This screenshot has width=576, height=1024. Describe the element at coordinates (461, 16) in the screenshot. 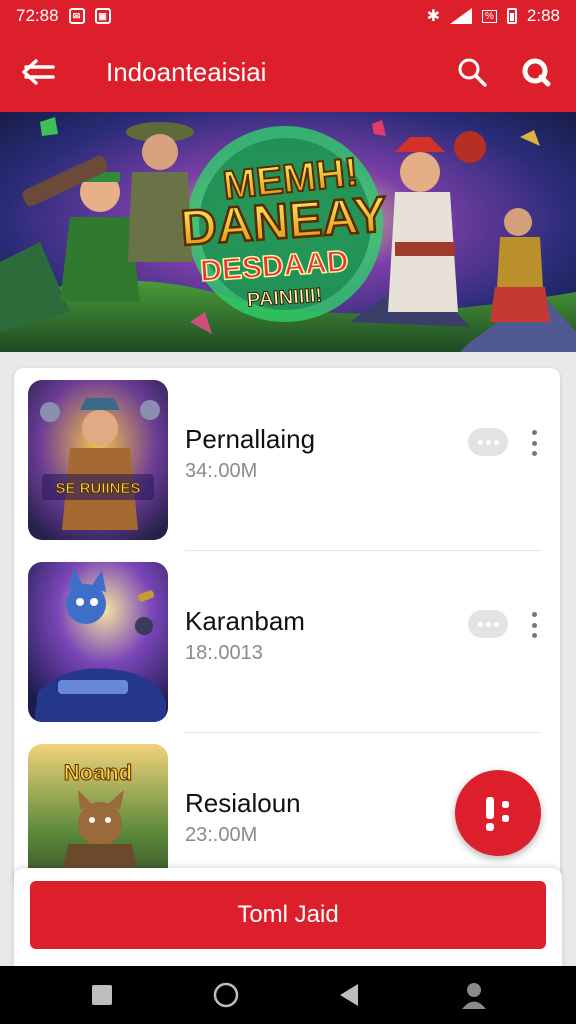

I see `signal-icon` at that location.